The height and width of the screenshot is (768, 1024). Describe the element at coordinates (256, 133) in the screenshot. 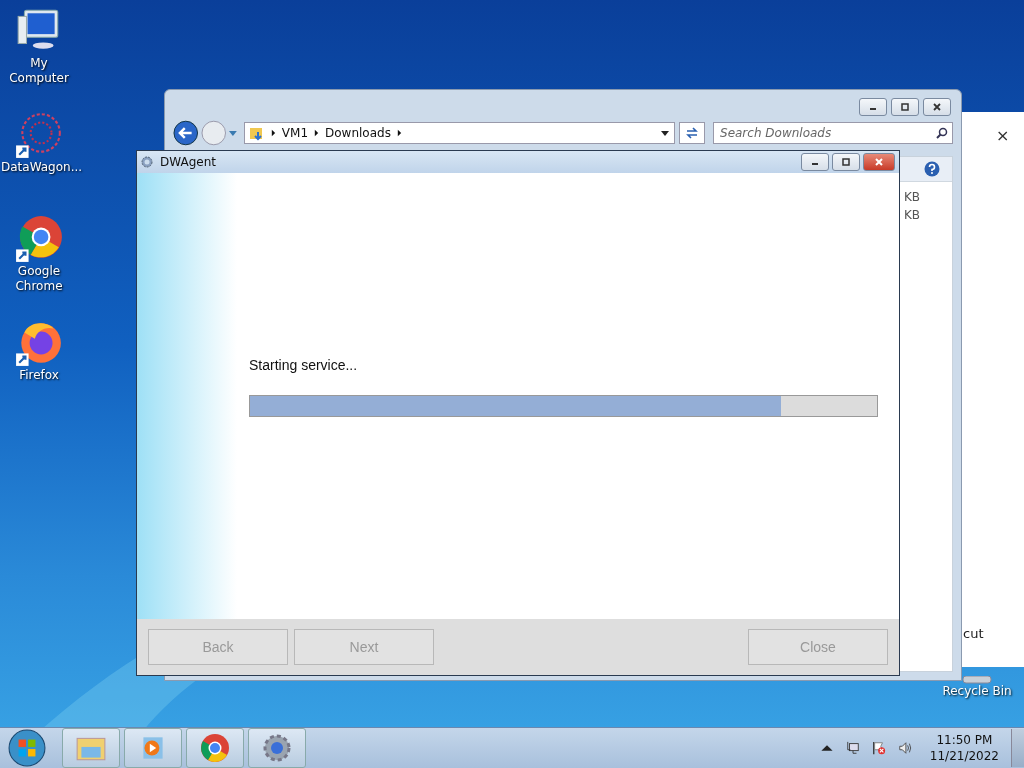

I see `folder-icon` at that location.